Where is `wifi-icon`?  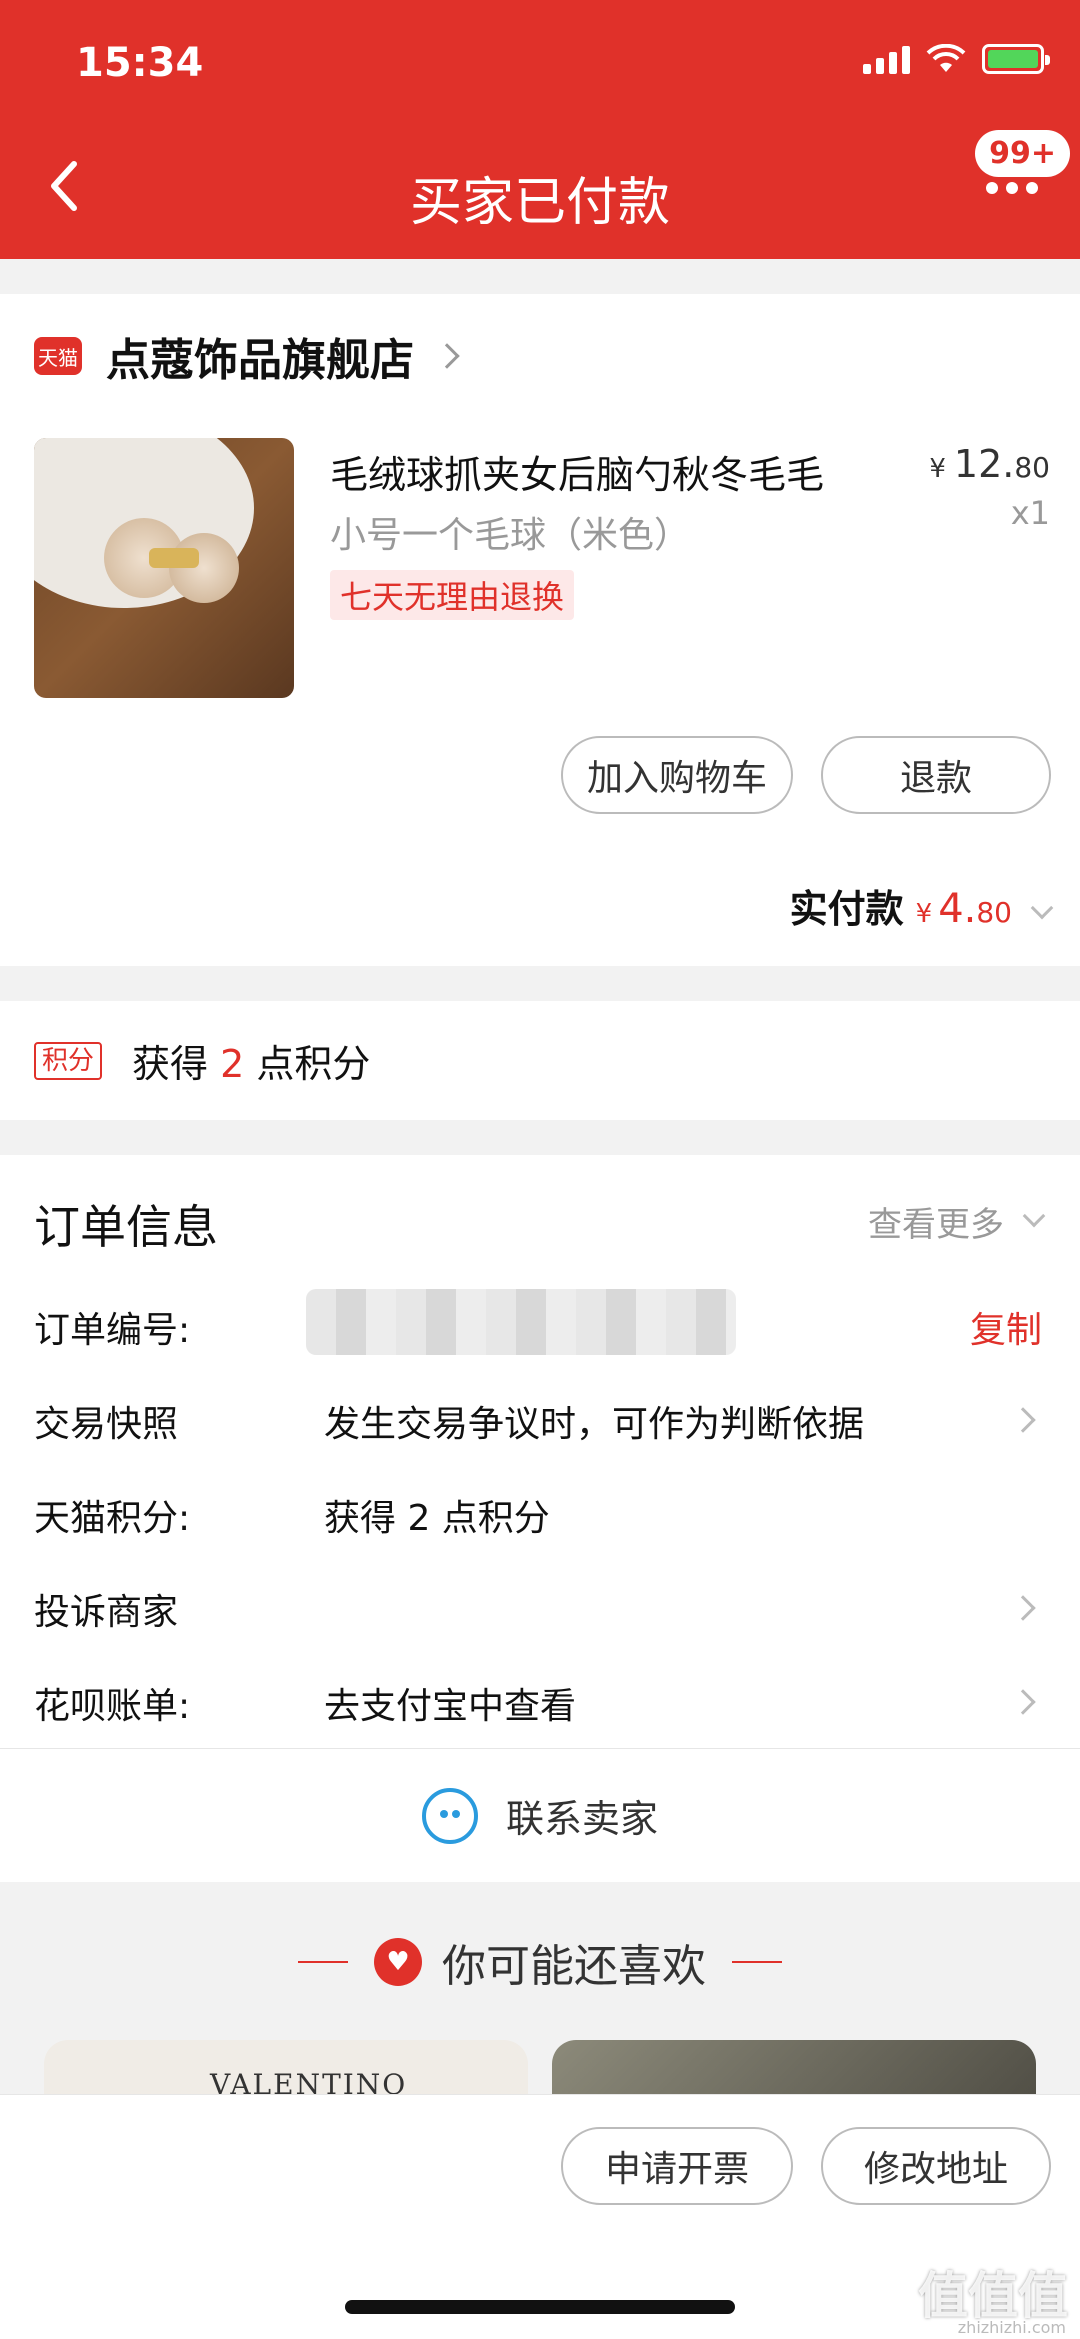 wifi-icon is located at coordinates (946, 58).